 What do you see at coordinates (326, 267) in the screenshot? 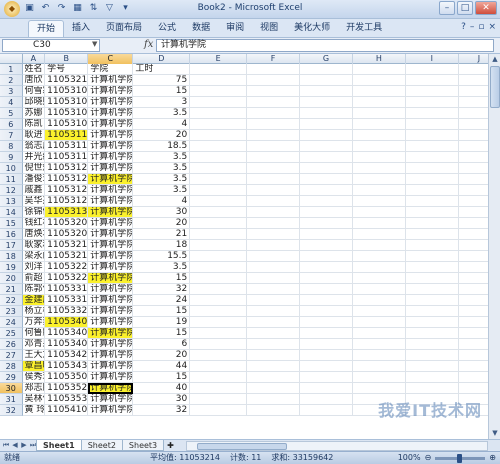
I see `cell-g19` at bounding box center [326, 267].